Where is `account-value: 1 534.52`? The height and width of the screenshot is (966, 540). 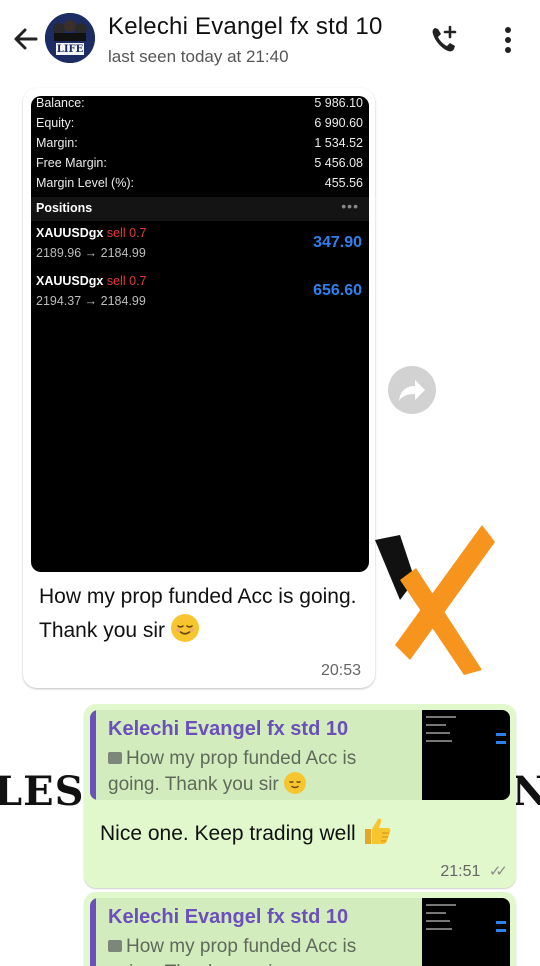 account-value: 1 534.52 is located at coordinates (338, 143).